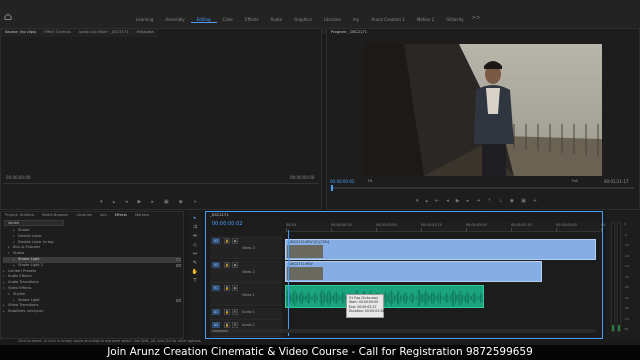 This screenshot has width=640, height=360. What do you see at coordinates (332, 188) in the screenshot?
I see `program-playhead` at bounding box center [332, 188].